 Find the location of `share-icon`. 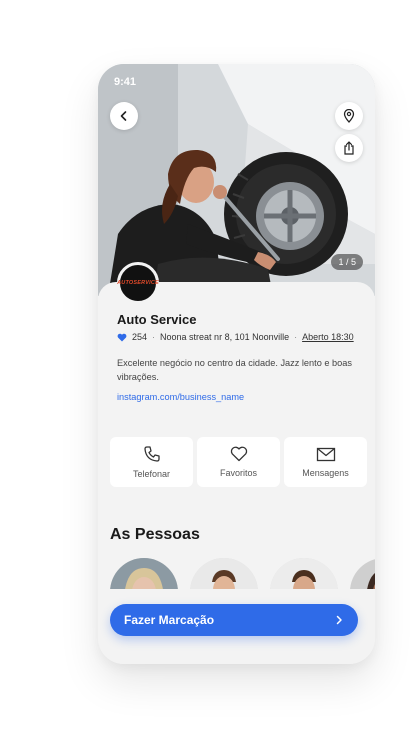

share-icon is located at coordinates (349, 148).